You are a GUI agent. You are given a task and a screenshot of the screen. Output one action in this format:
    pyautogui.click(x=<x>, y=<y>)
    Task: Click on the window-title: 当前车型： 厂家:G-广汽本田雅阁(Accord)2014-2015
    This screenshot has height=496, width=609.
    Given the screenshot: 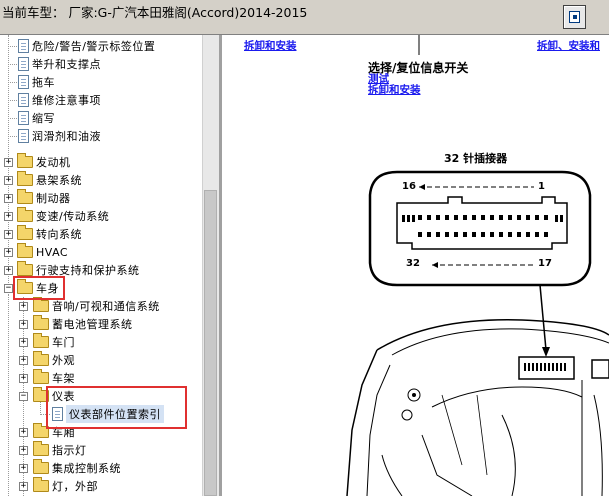 What is the action you would take?
    pyautogui.click(x=155, y=12)
    